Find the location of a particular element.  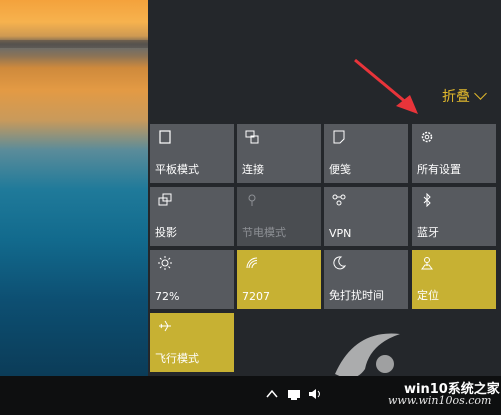

tile-brightness: 72% is located at coordinates (192, 279).